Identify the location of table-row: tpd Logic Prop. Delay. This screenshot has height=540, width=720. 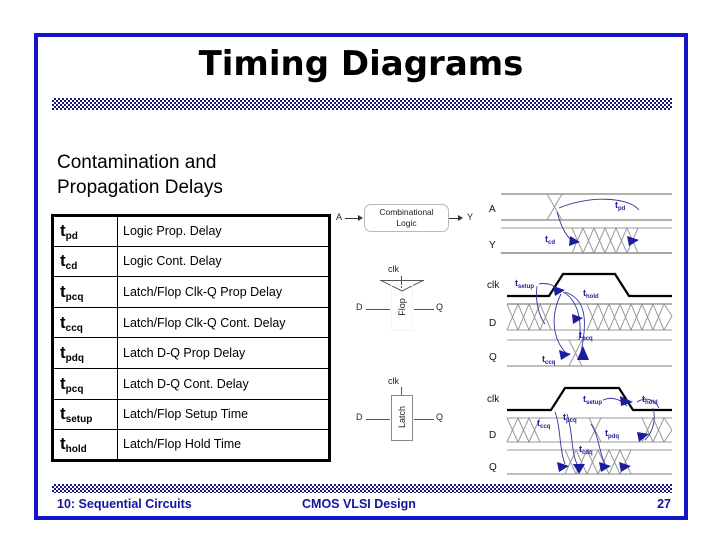
(191, 231).